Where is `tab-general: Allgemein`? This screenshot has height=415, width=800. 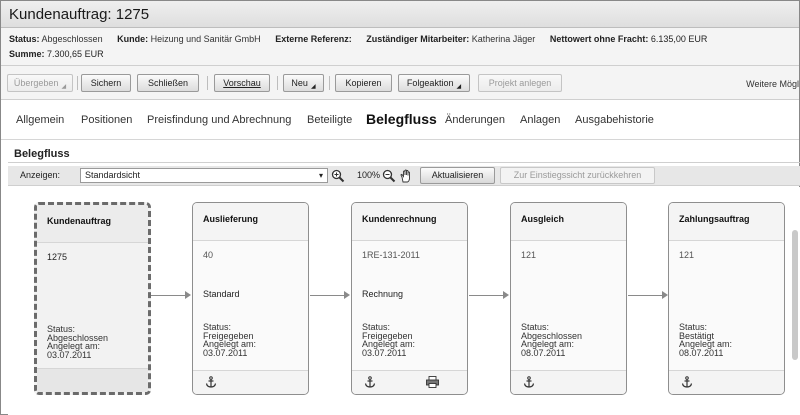 tab-general: Allgemein is located at coordinates (40, 120).